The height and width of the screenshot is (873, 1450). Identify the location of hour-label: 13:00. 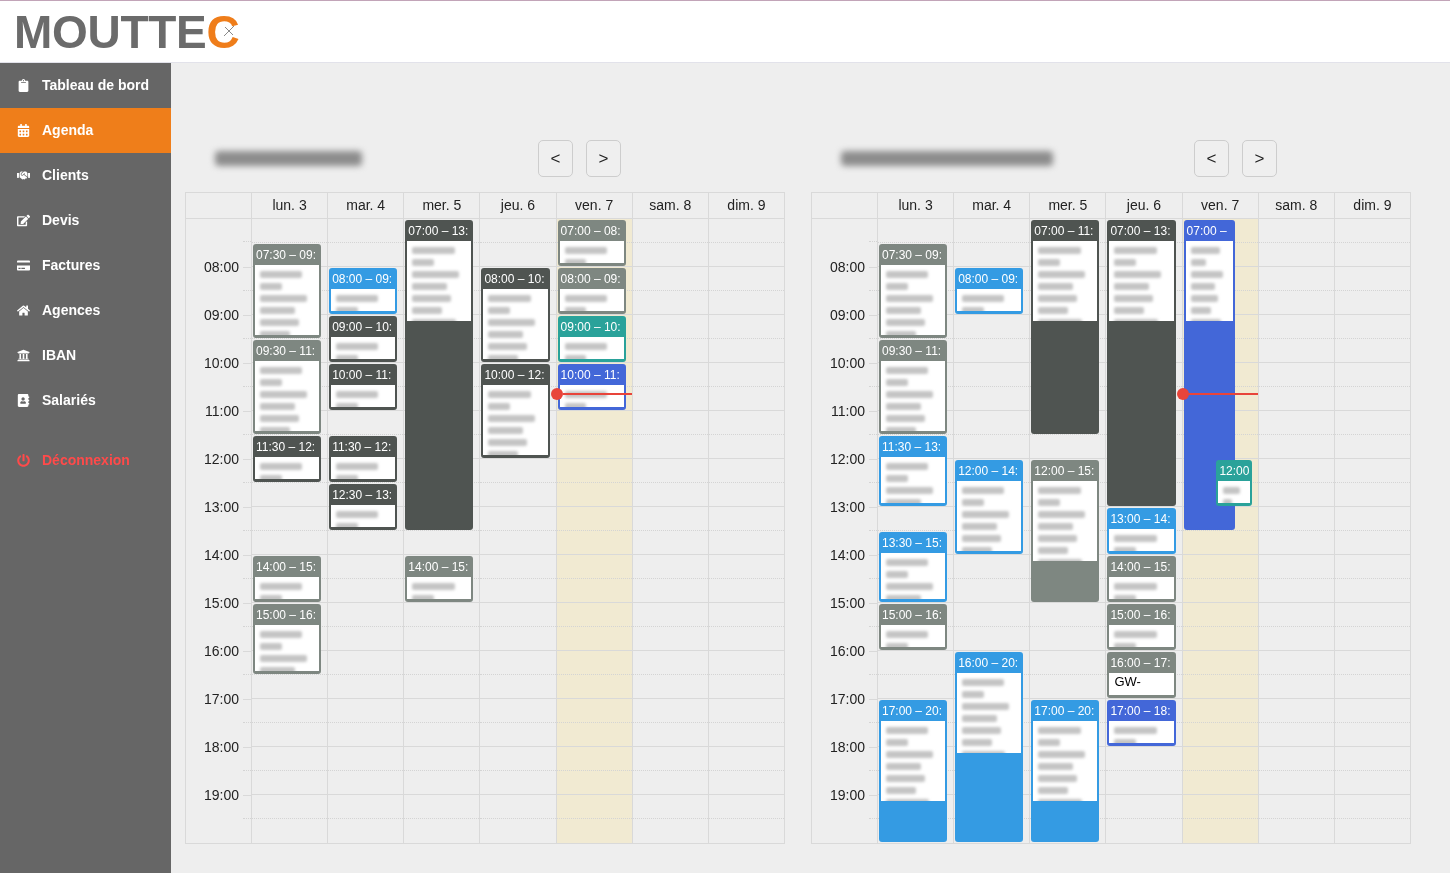
(847, 507).